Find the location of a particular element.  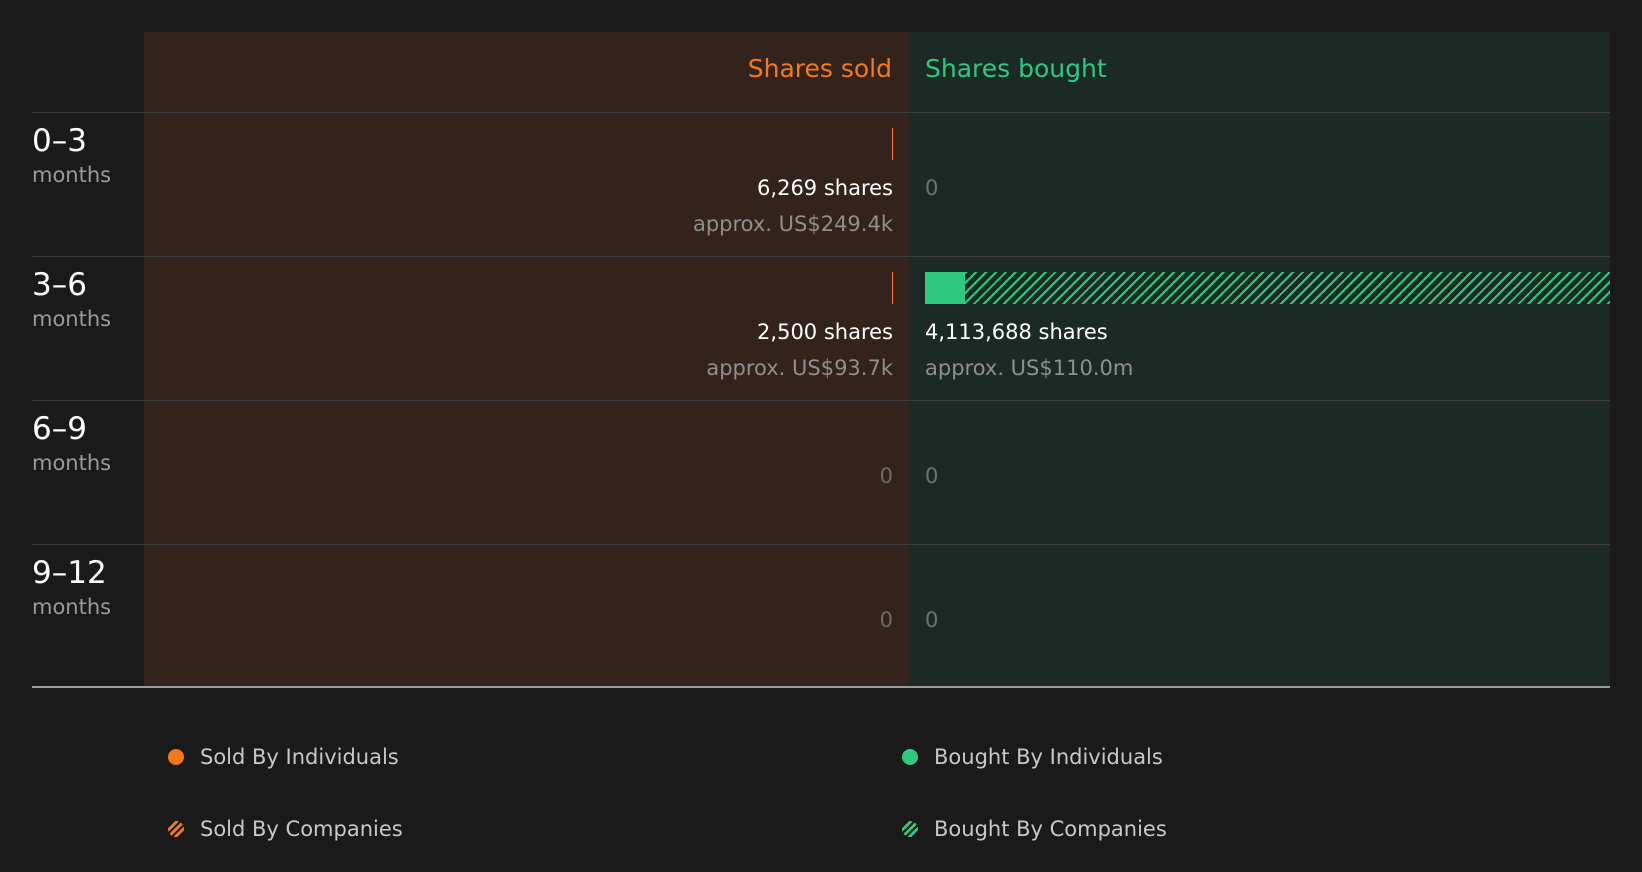

legend-label: Sold By Individuals is located at coordinates (299, 757).